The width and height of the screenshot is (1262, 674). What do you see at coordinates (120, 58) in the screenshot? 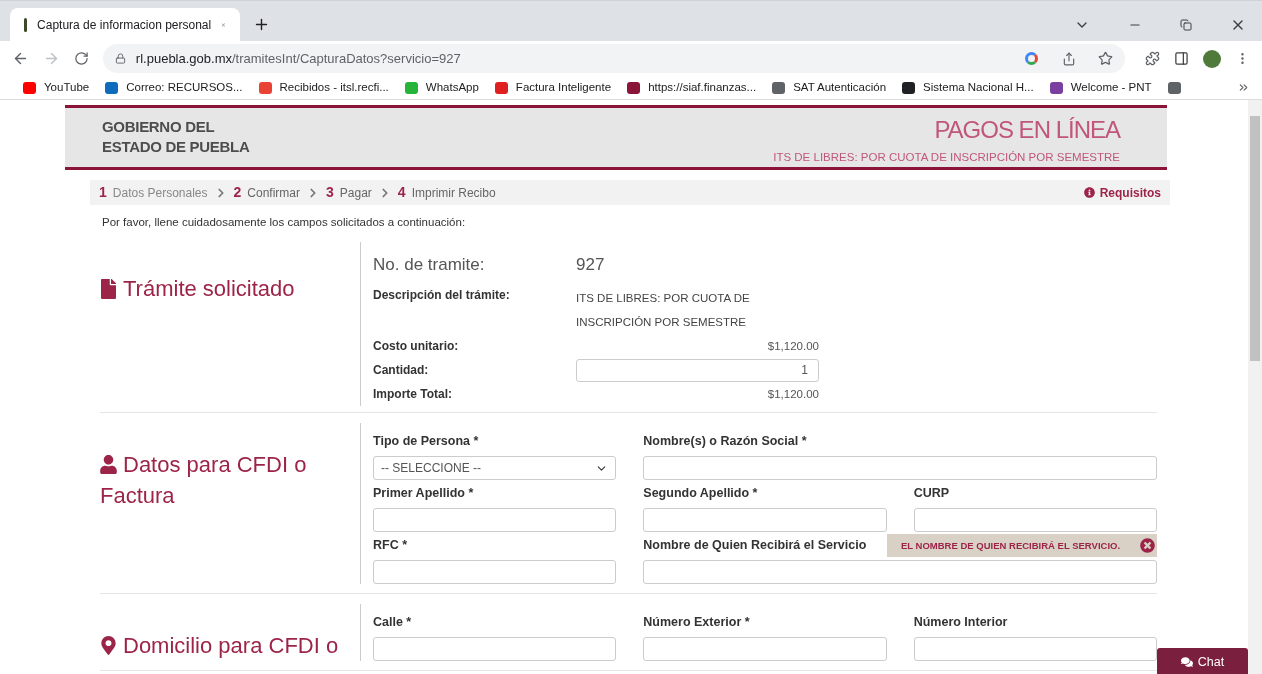
I see `lock-icon` at bounding box center [120, 58].